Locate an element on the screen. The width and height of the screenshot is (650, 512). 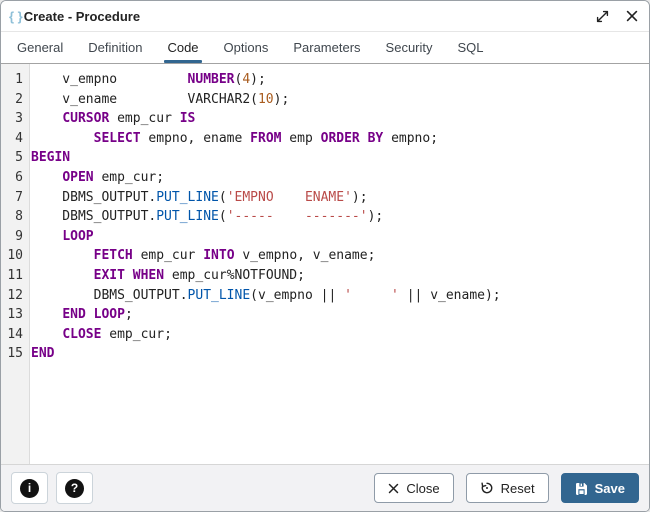
line-number: 4 is located at coordinates (19, 138).